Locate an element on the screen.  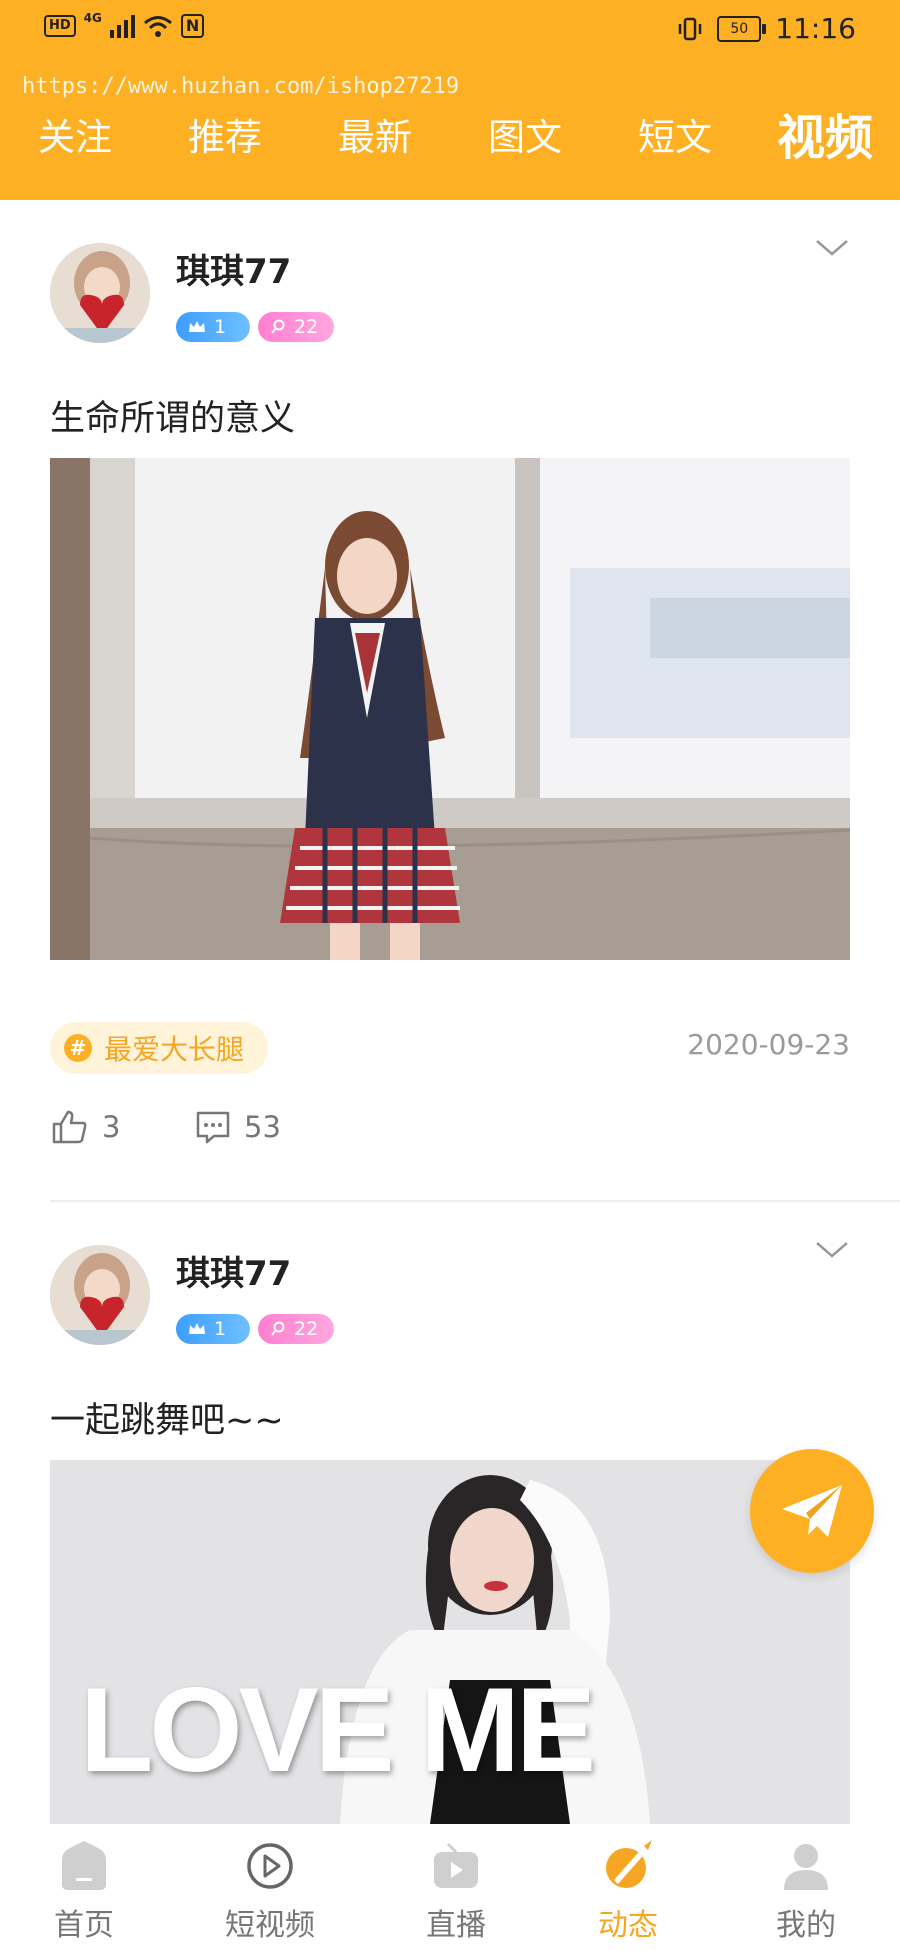
moments-icon is located at coordinates (629, 1864).